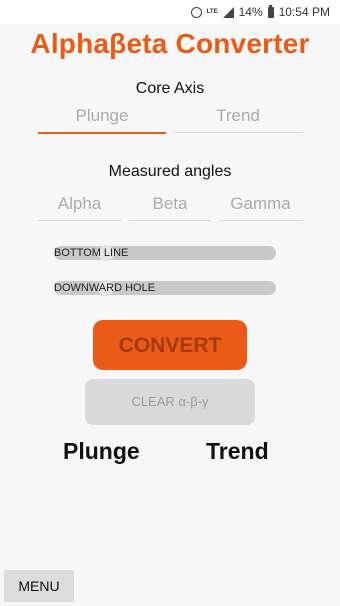  I want to click on menu-button: MENU, so click(39, 586).